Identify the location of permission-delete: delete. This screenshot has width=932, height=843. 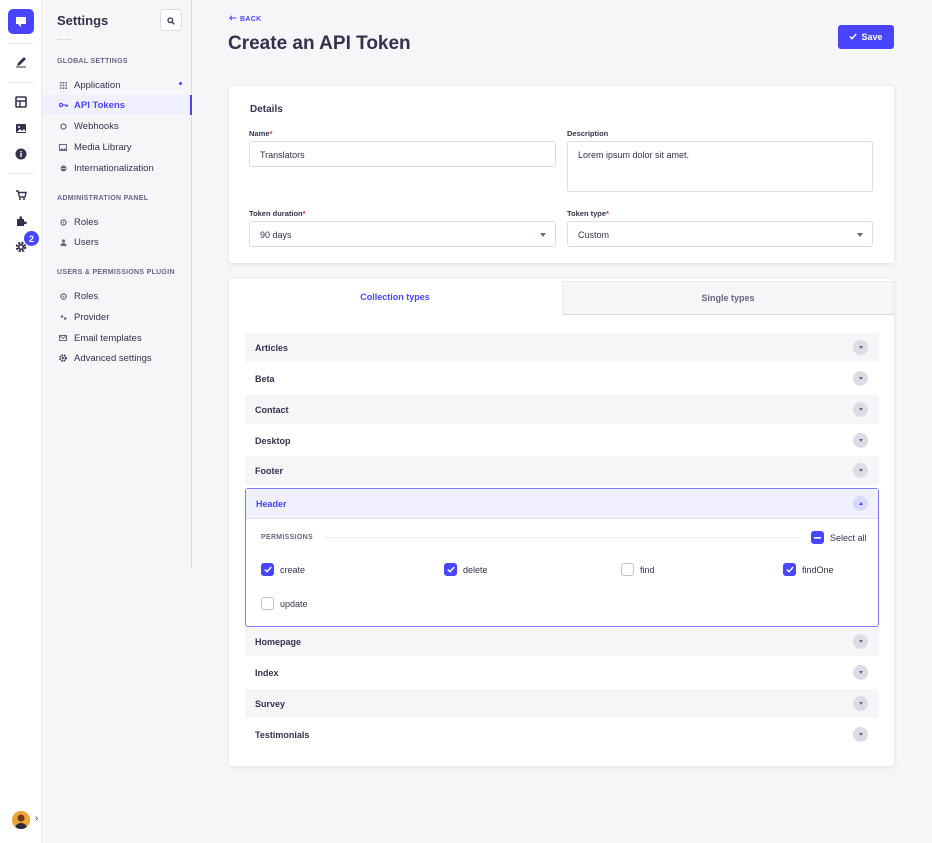
(466, 569).